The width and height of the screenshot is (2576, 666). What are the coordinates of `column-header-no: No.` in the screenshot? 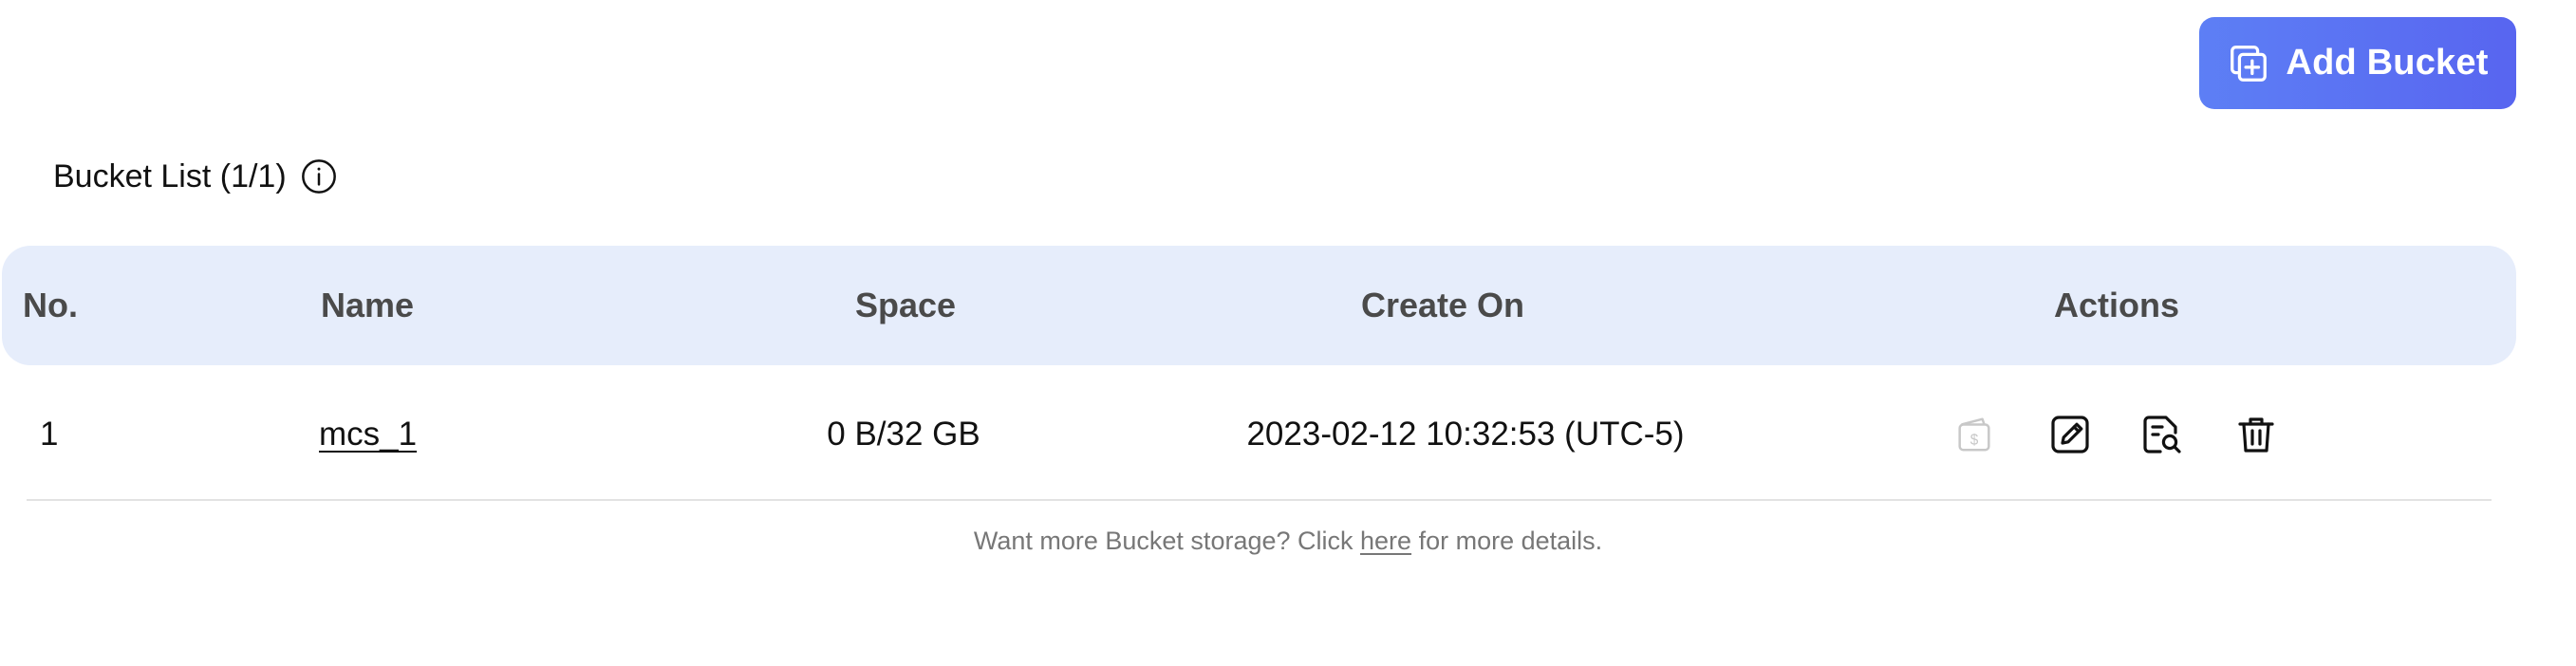 It's located at (51, 305).